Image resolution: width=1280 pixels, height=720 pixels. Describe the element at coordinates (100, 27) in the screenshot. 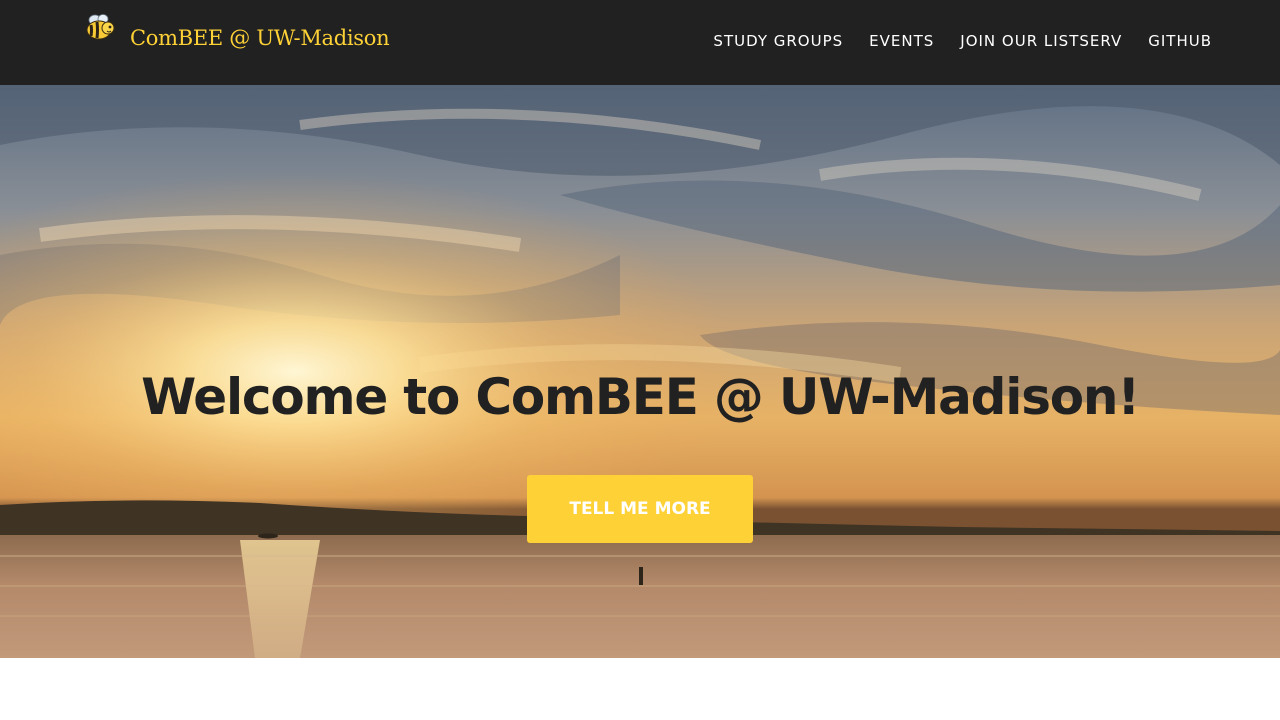

I see `bee-icon` at that location.